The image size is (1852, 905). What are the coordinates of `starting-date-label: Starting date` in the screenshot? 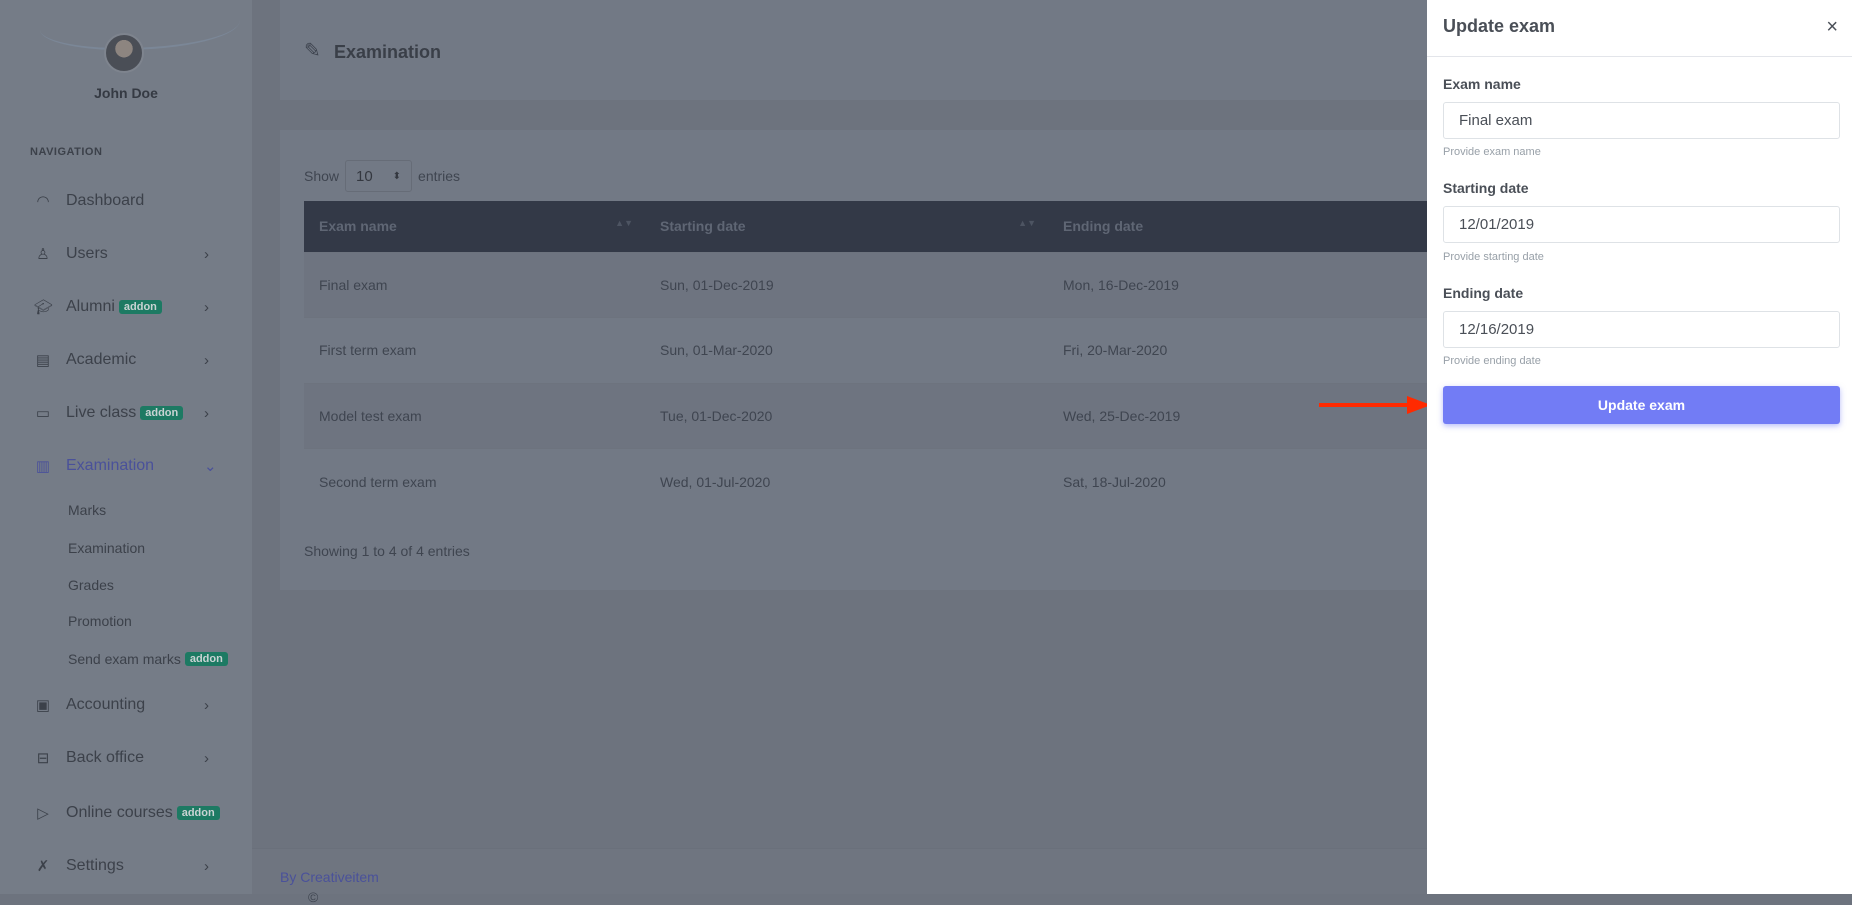 It's located at (1486, 188).